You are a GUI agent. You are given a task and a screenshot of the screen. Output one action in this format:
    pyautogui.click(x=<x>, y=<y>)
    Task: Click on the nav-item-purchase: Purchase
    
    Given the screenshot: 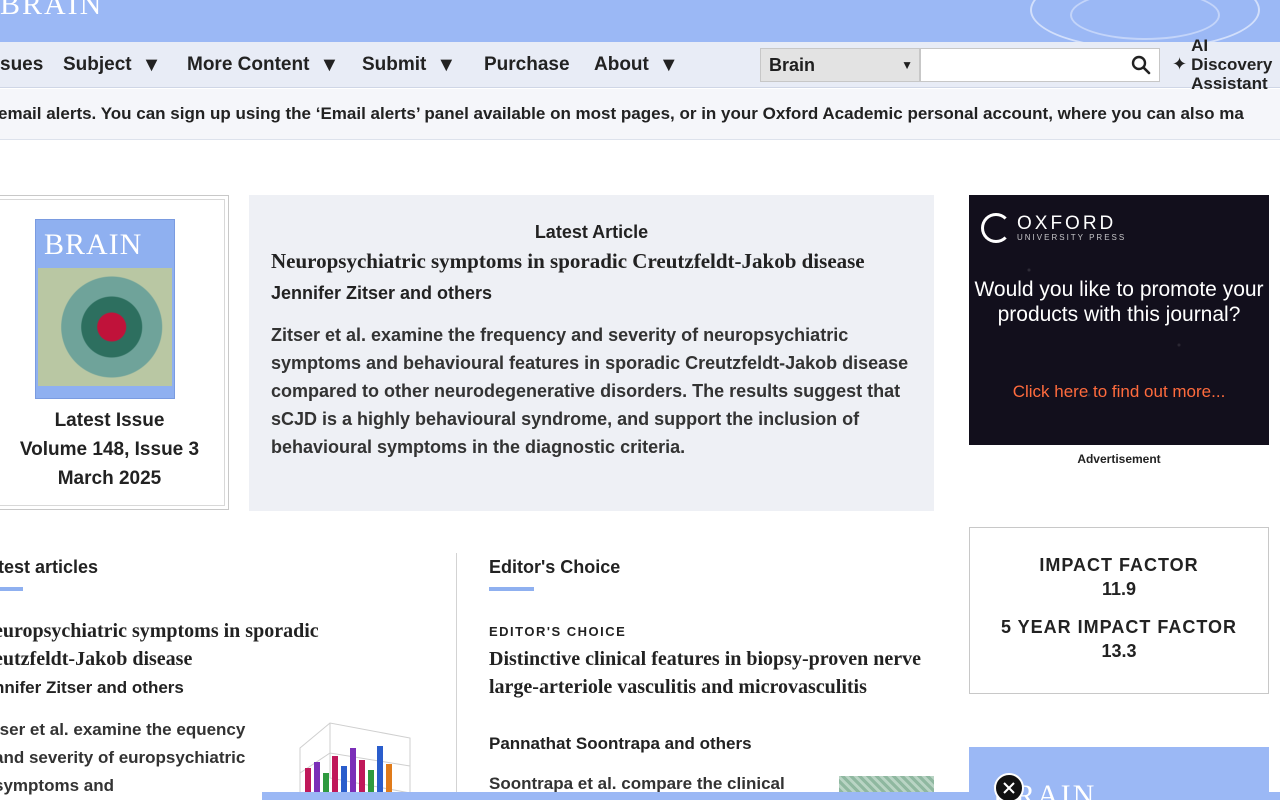 What is the action you would take?
    pyautogui.click(x=527, y=65)
    